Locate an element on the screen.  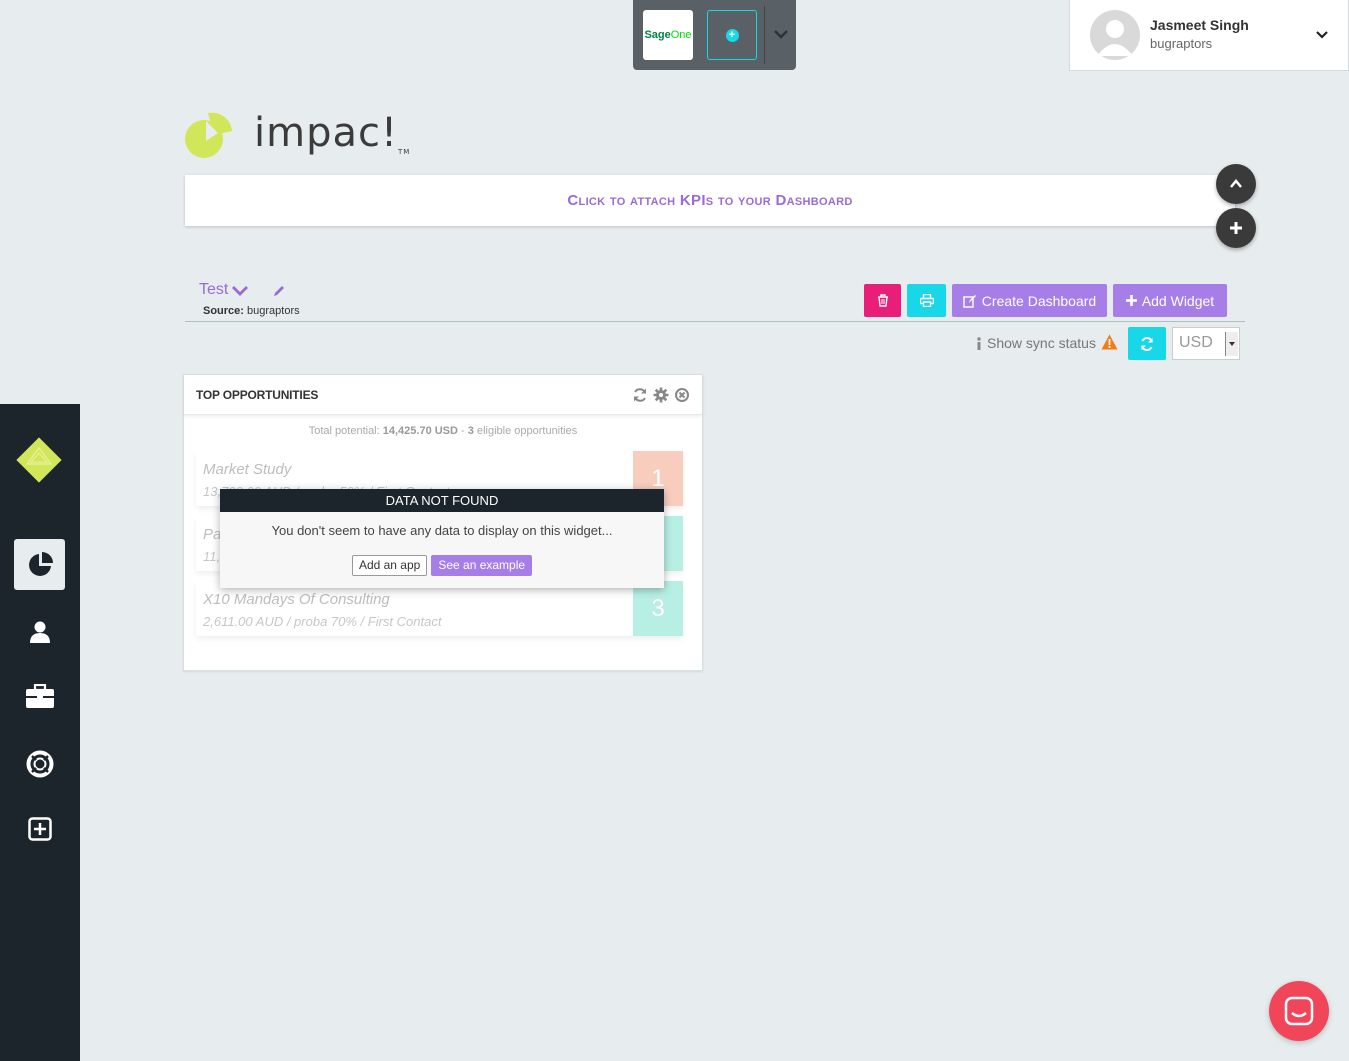
logo-wordmark: impac! is located at coordinates (326, 133).